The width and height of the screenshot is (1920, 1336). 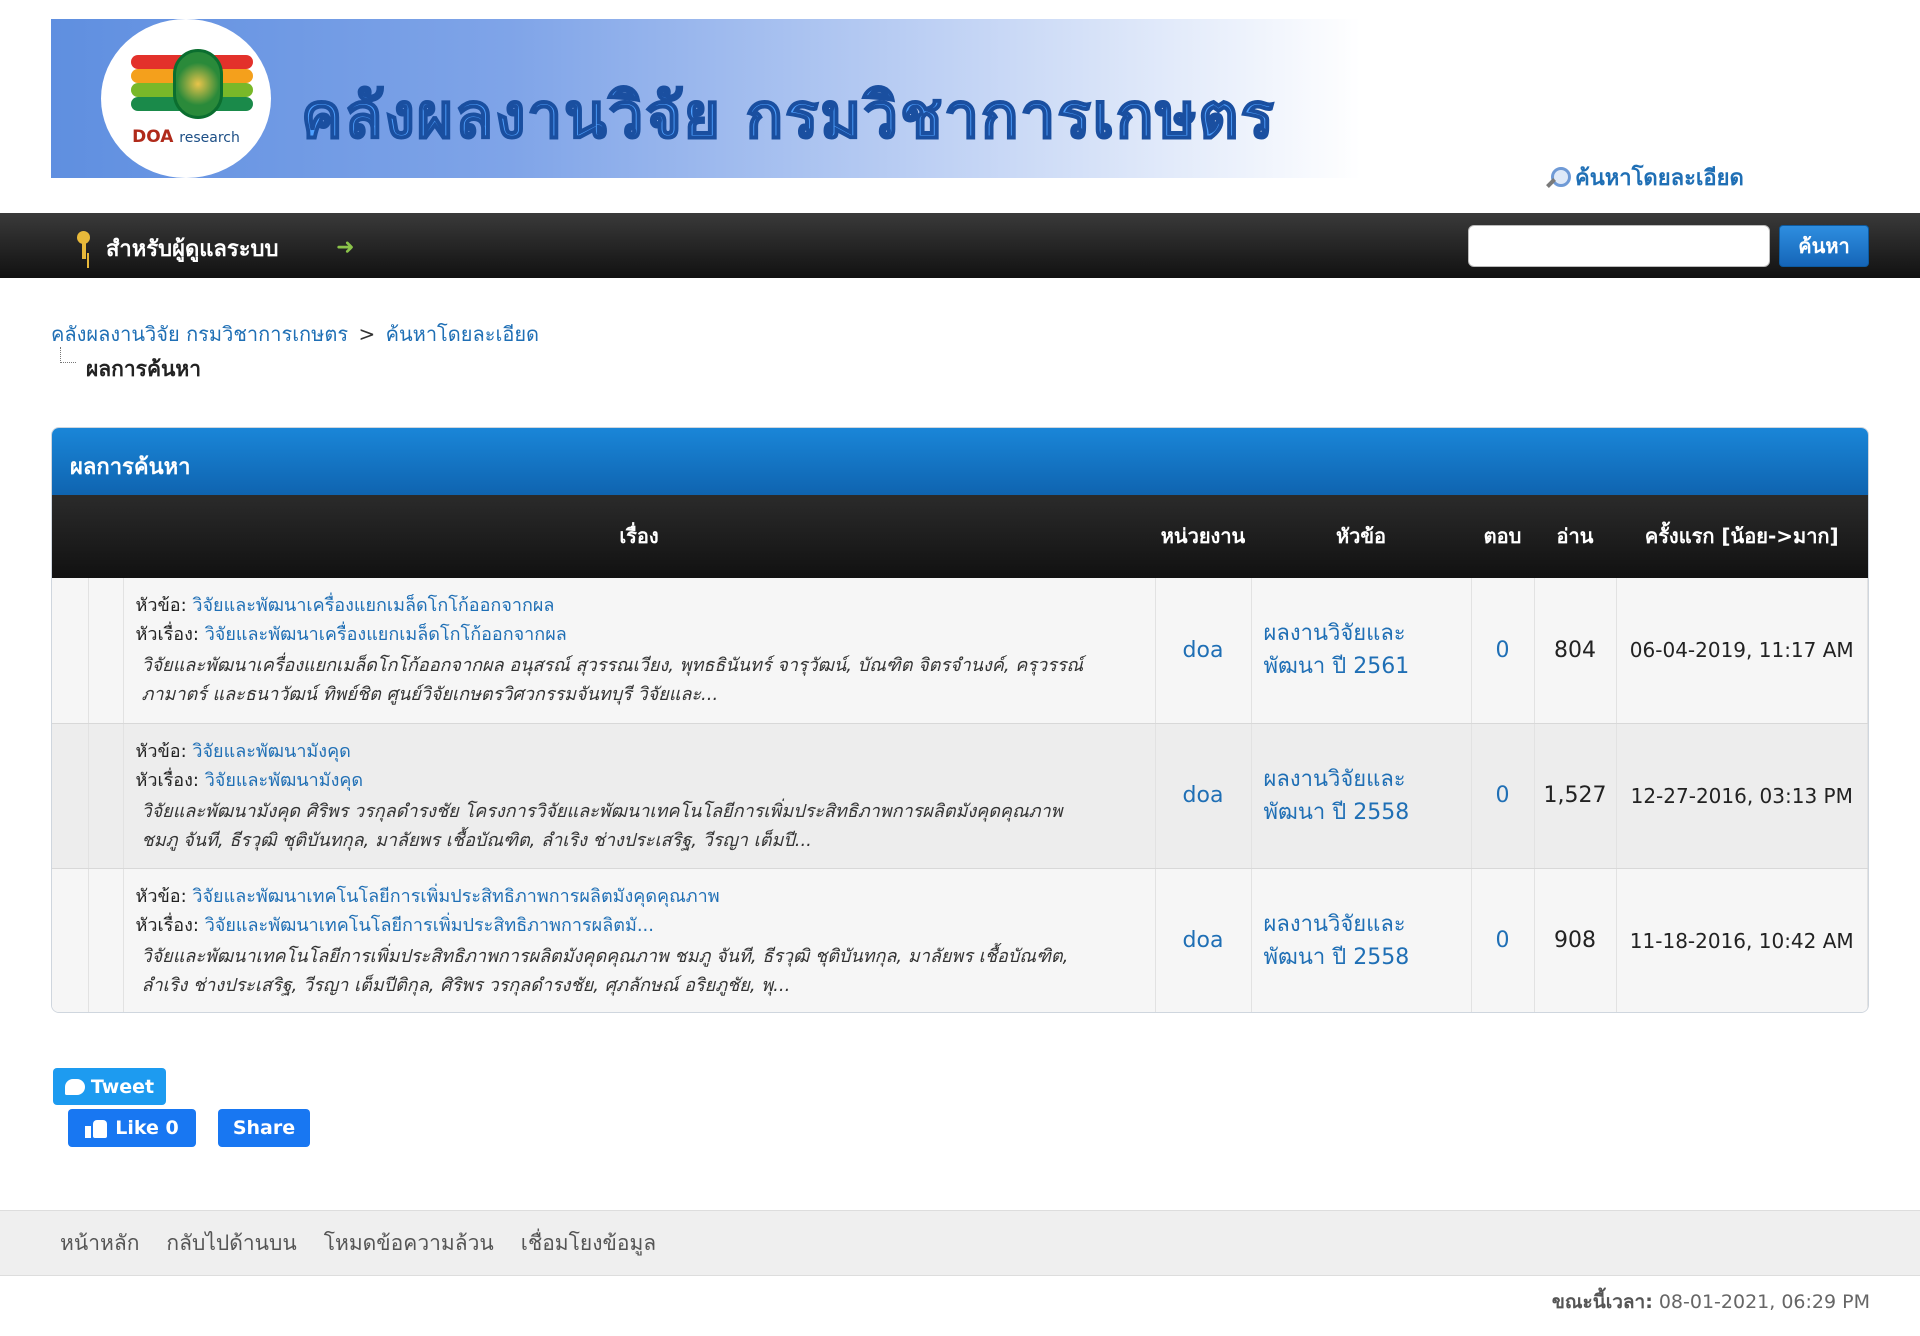 What do you see at coordinates (1742, 940) in the screenshot?
I see `row-date-cell: 11-18-2016, 10:42 AM` at bounding box center [1742, 940].